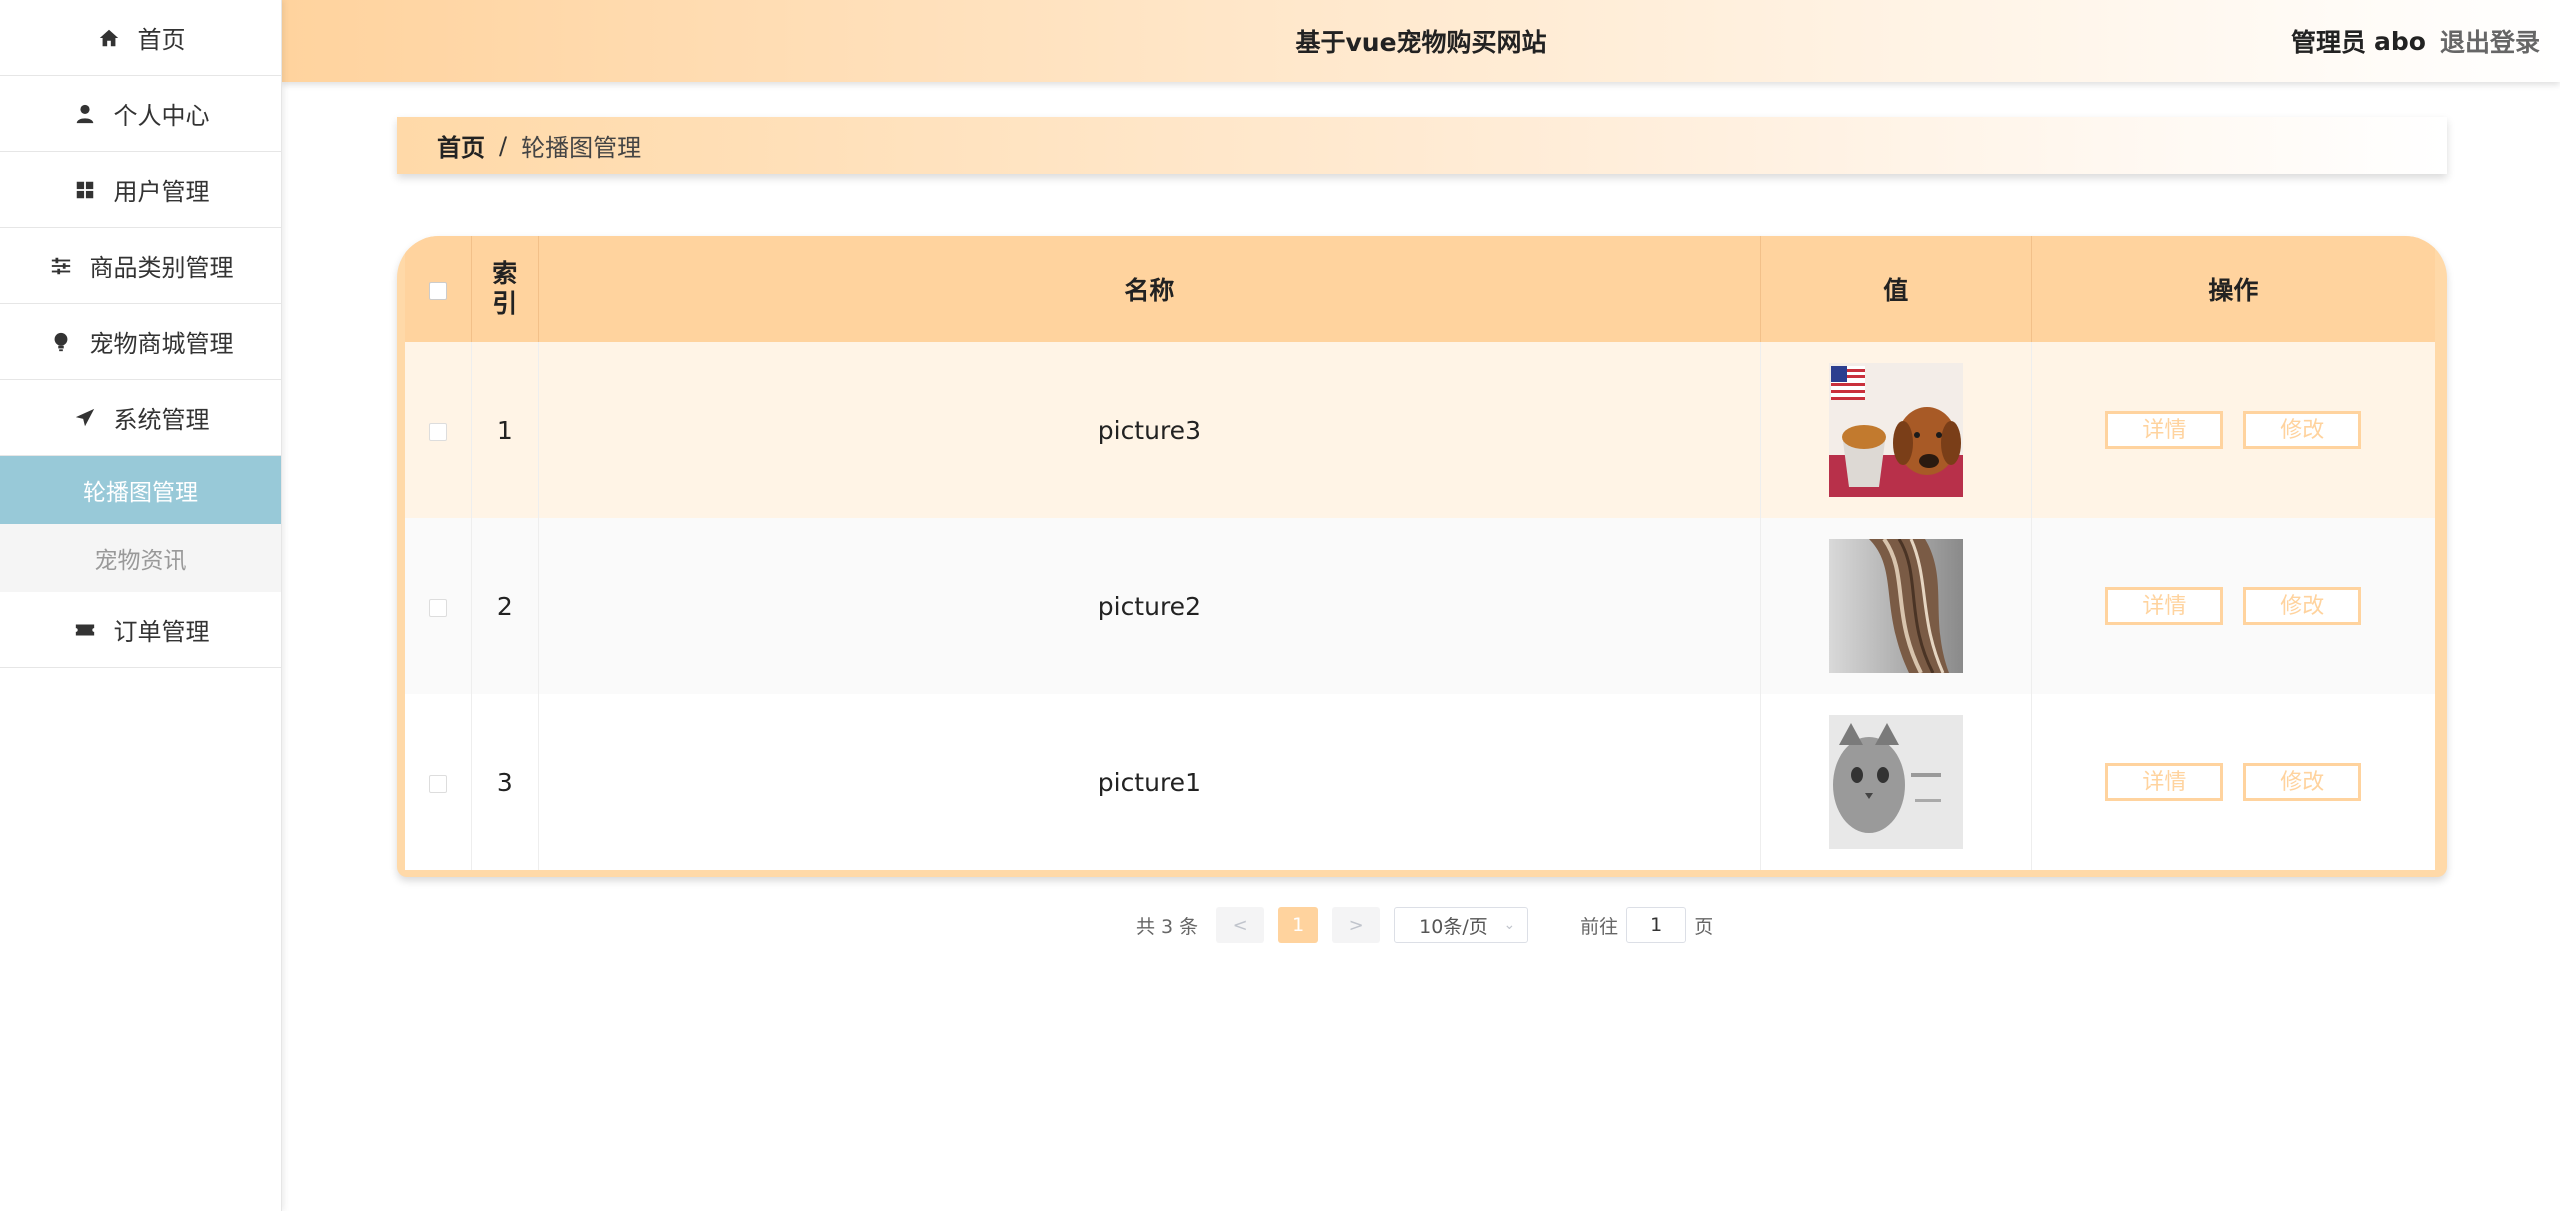 The width and height of the screenshot is (2560, 1211). What do you see at coordinates (1298, 925) in the screenshot?
I see `page-number-1: 1` at bounding box center [1298, 925].